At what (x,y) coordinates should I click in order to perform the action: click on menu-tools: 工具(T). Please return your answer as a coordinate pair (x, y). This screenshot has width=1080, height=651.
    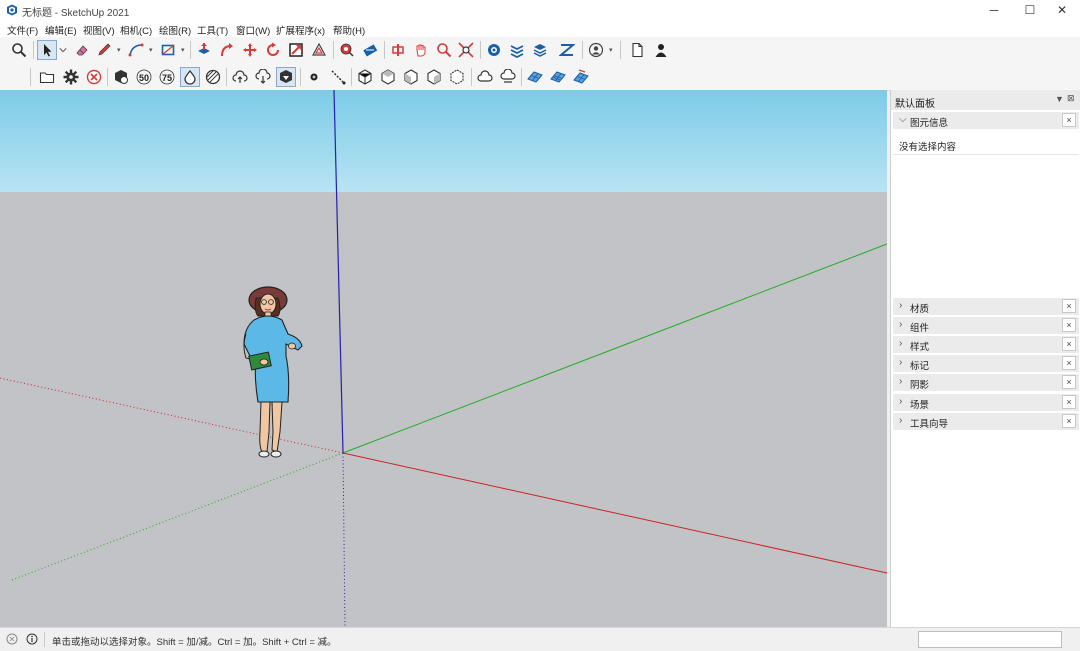
    Looking at the image, I should click on (212, 30).